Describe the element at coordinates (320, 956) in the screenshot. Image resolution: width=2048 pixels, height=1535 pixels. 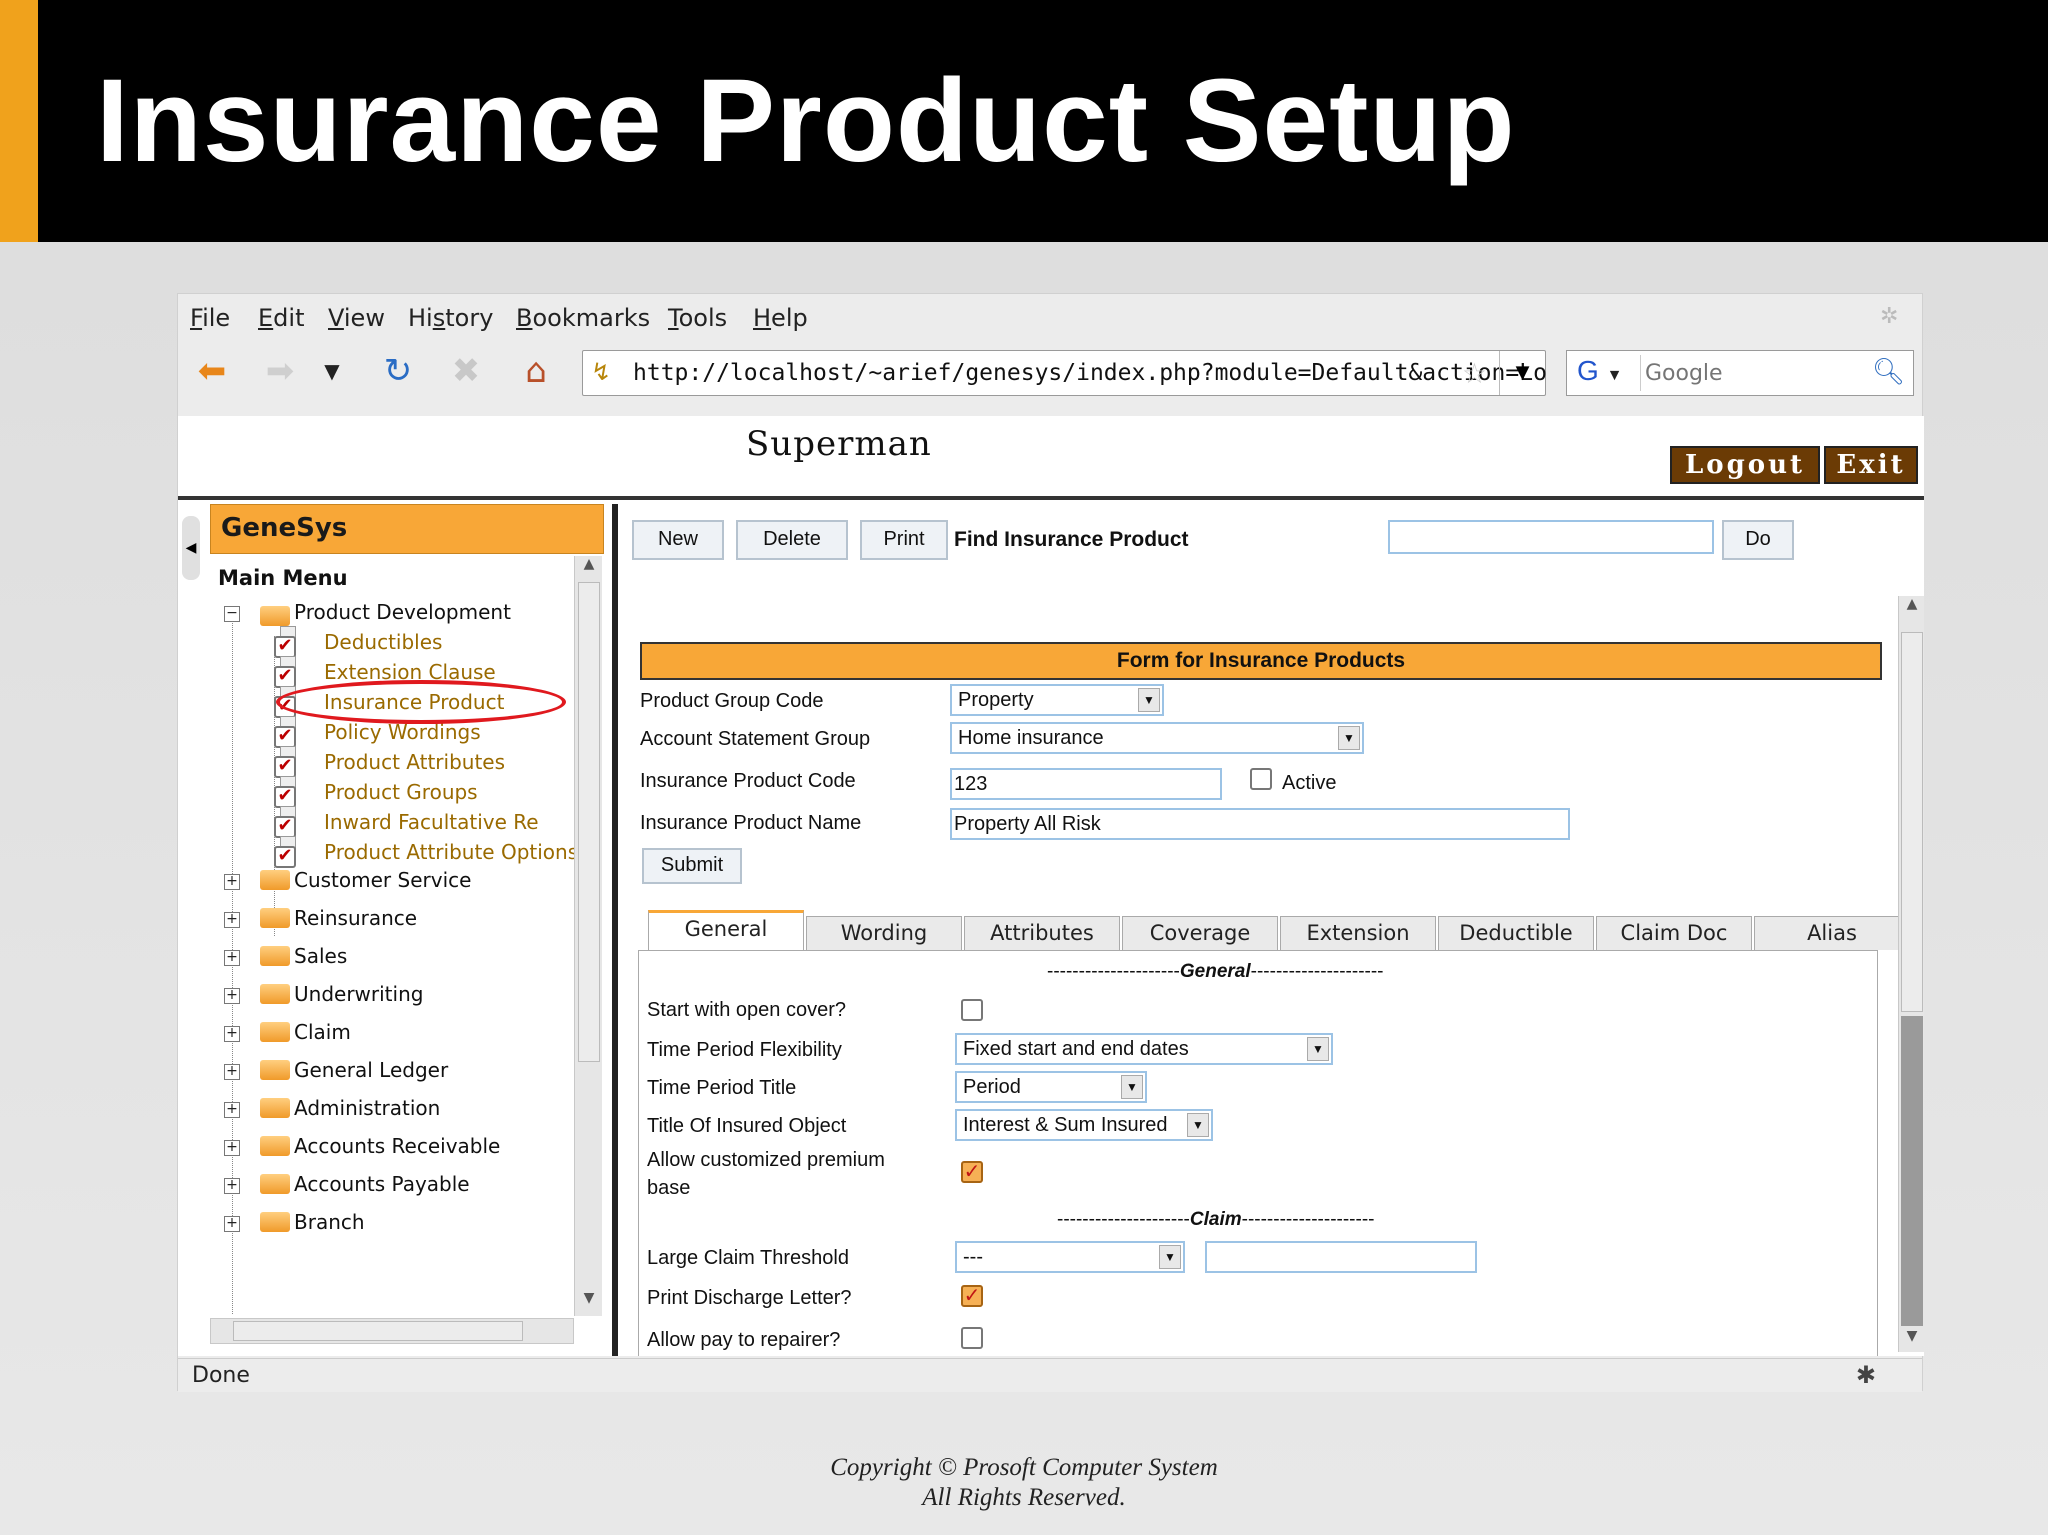
I see `tree-item-sales: Sales` at that location.